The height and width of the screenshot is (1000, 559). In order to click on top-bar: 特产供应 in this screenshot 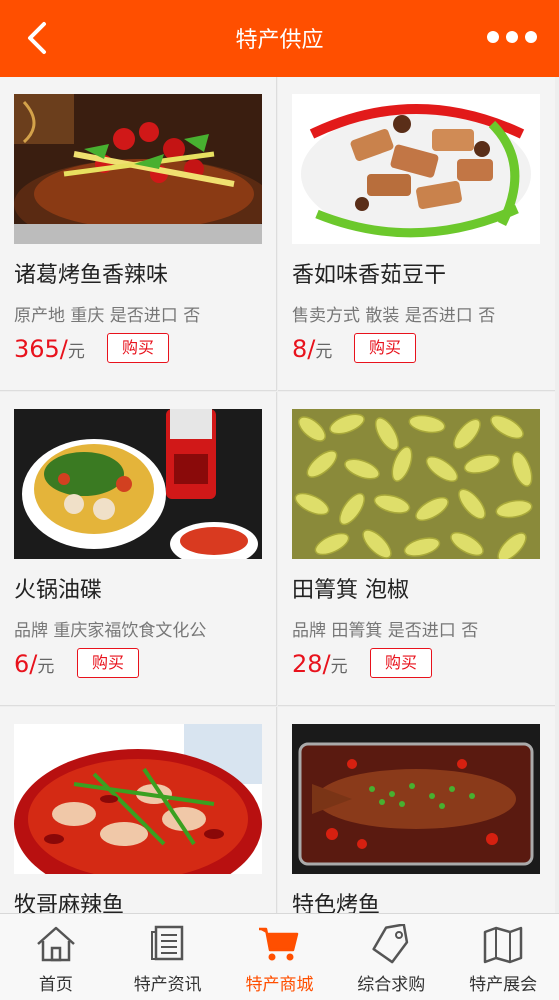, I will do `click(279, 38)`.